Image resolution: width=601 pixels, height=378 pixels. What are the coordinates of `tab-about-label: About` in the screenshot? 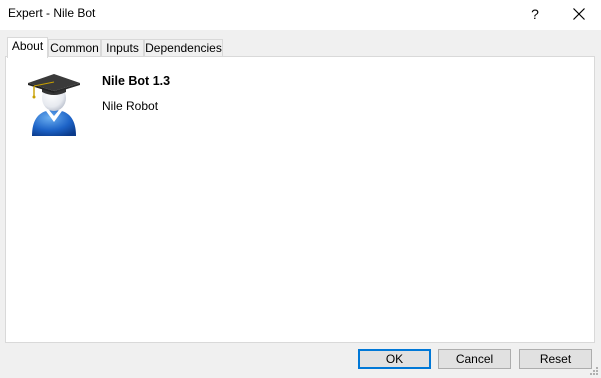 It's located at (27, 46).